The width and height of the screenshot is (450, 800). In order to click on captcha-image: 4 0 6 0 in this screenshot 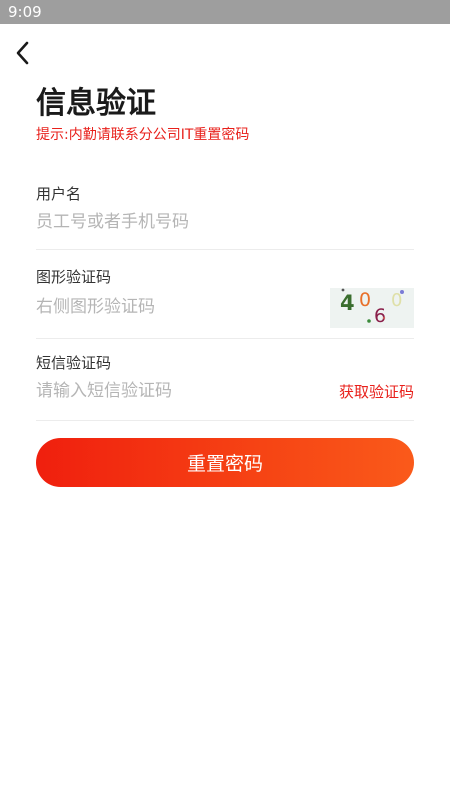, I will do `click(372, 308)`.